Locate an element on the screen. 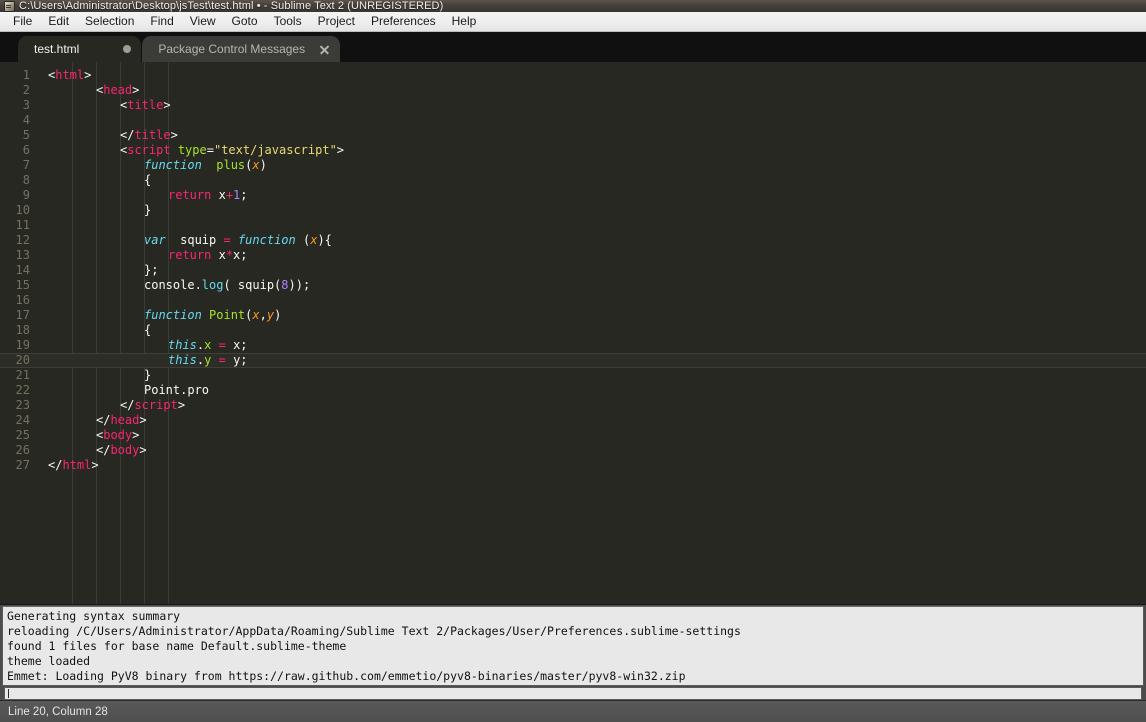  token-plain: console. is located at coordinates (173, 285).